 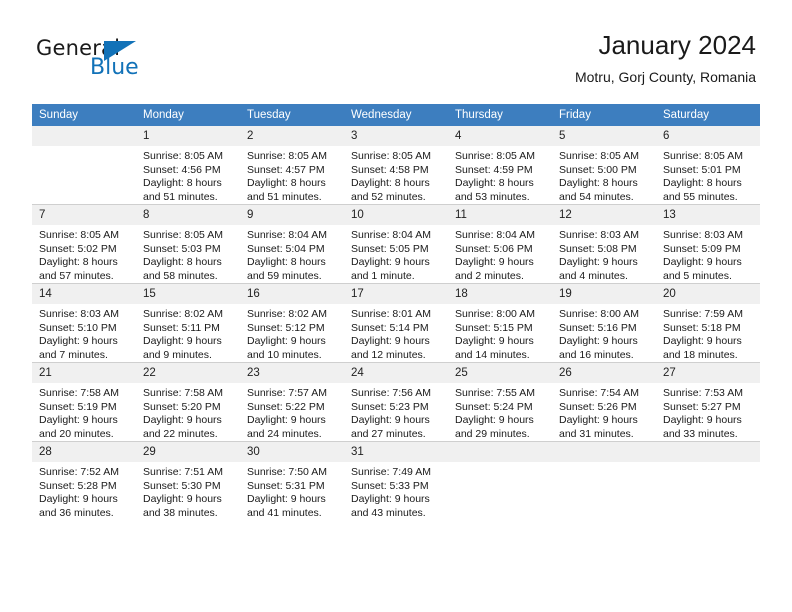 What do you see at coordinates (492, 433) in the screenshot?
I see `daylight-text: and 29 minutes.` at bounding box center [492, 433].